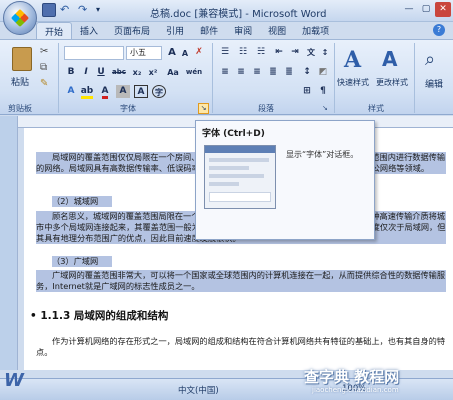  I want to click on redo-icon: ↷, so click(85, 10).